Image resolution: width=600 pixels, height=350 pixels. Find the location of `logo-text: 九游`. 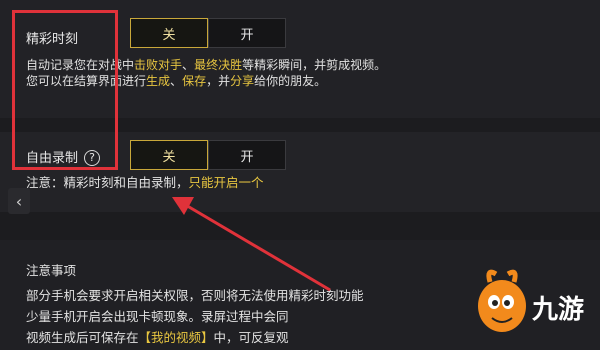

logo-text: 九游 is located at coordinates (557, 310).